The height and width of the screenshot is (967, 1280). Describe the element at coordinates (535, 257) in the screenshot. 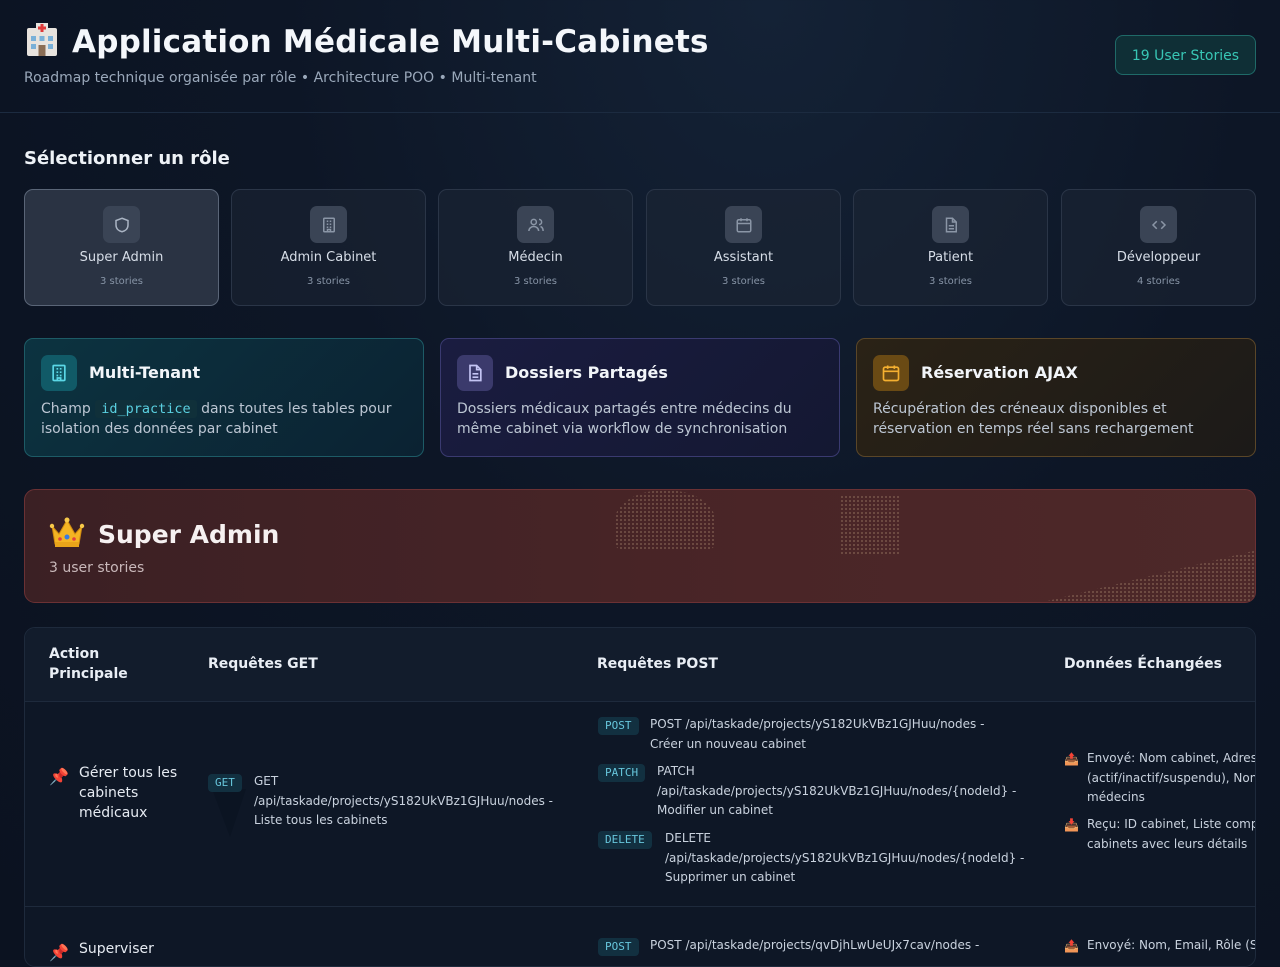

I see `role-name: Médecin` at that location.